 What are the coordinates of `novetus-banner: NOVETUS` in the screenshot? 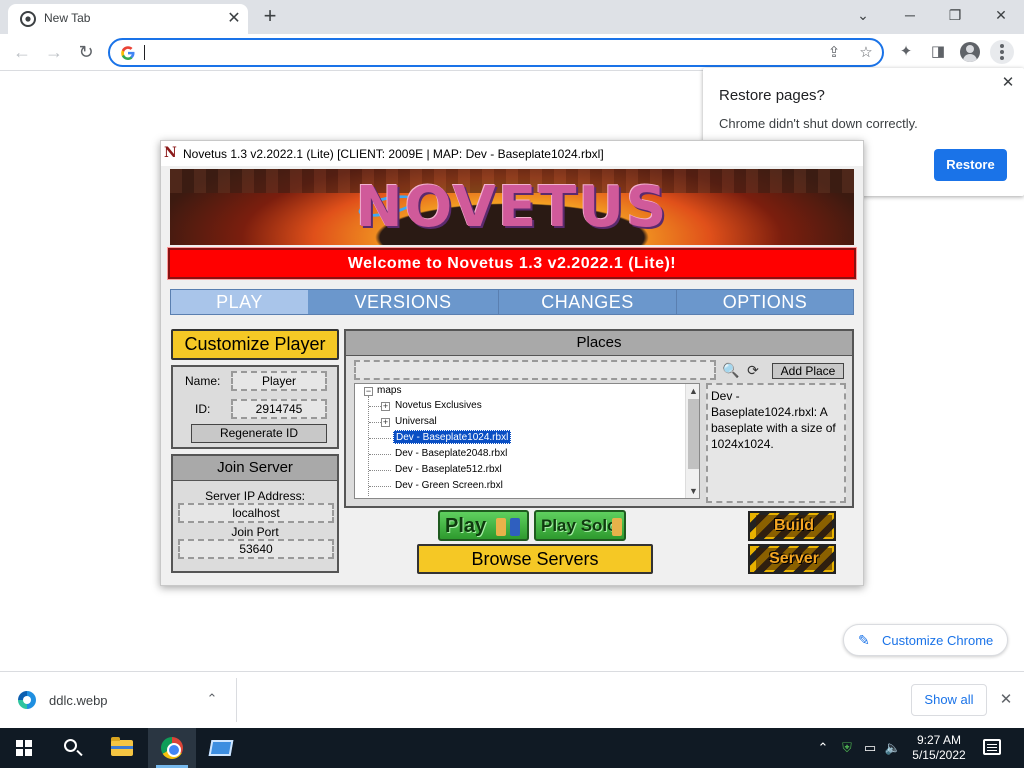 It's located at (512, 207).